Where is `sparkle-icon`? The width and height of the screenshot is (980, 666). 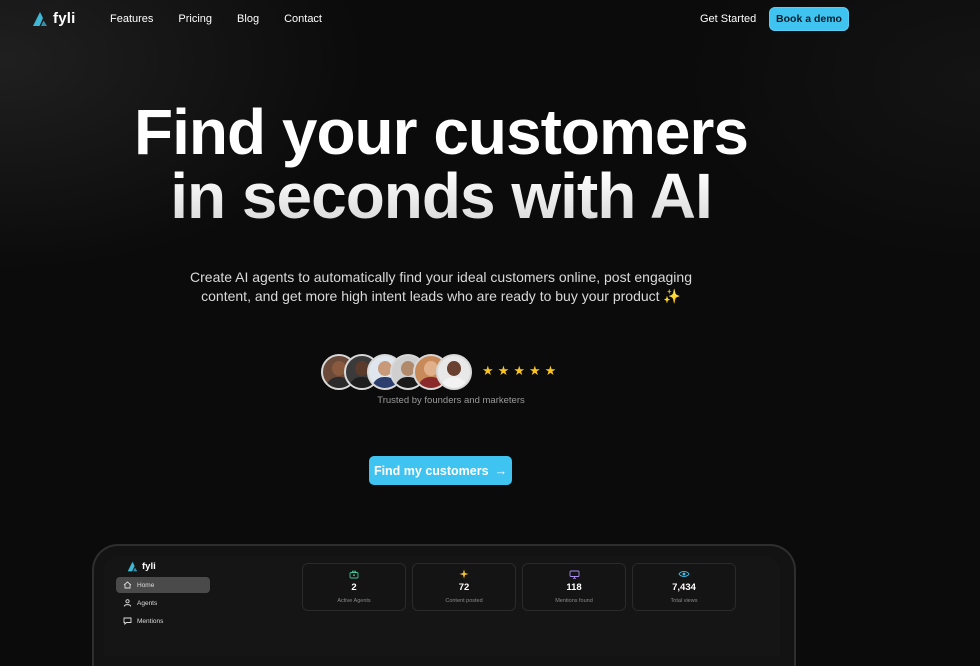
sparkle-icon is located at coordinates (464, 574).